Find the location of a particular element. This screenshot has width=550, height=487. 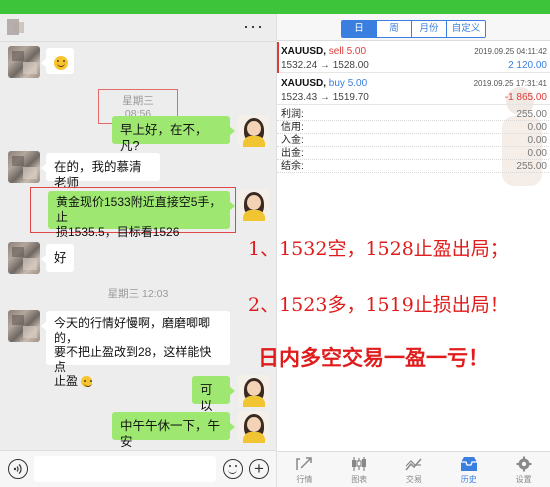

more-options-button: ··· is located at coordinates (253, 26).